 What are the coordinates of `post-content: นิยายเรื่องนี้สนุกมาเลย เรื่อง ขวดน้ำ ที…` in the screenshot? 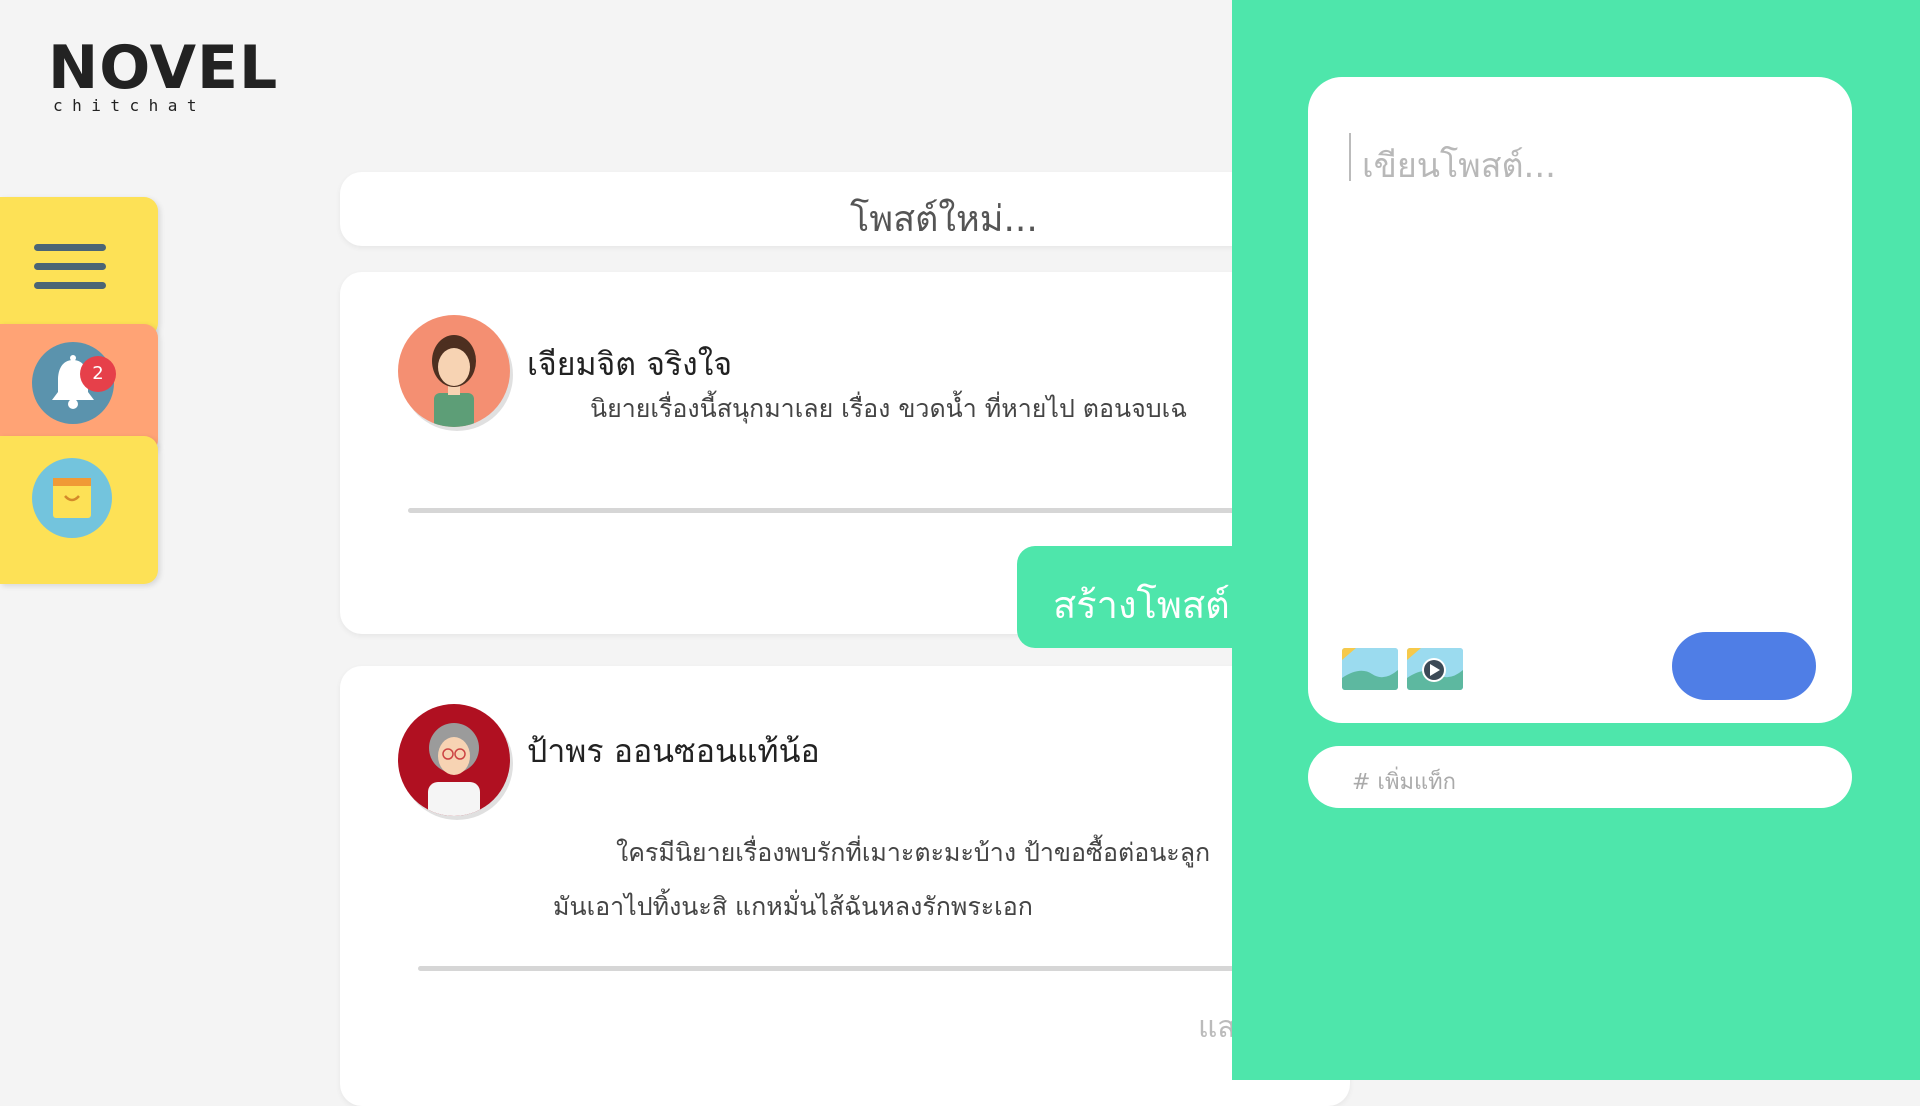 It's located at (889, 408).